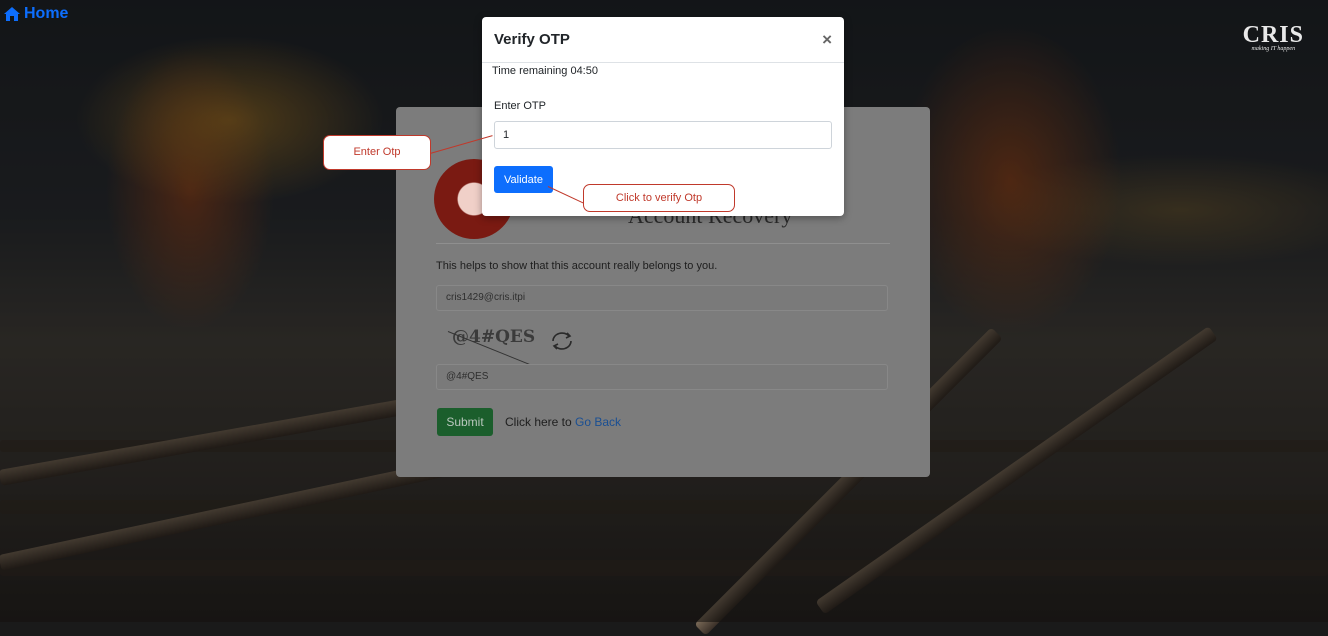  I want to click on email-field: cris1429@cris.itpi, so click(662, 298).